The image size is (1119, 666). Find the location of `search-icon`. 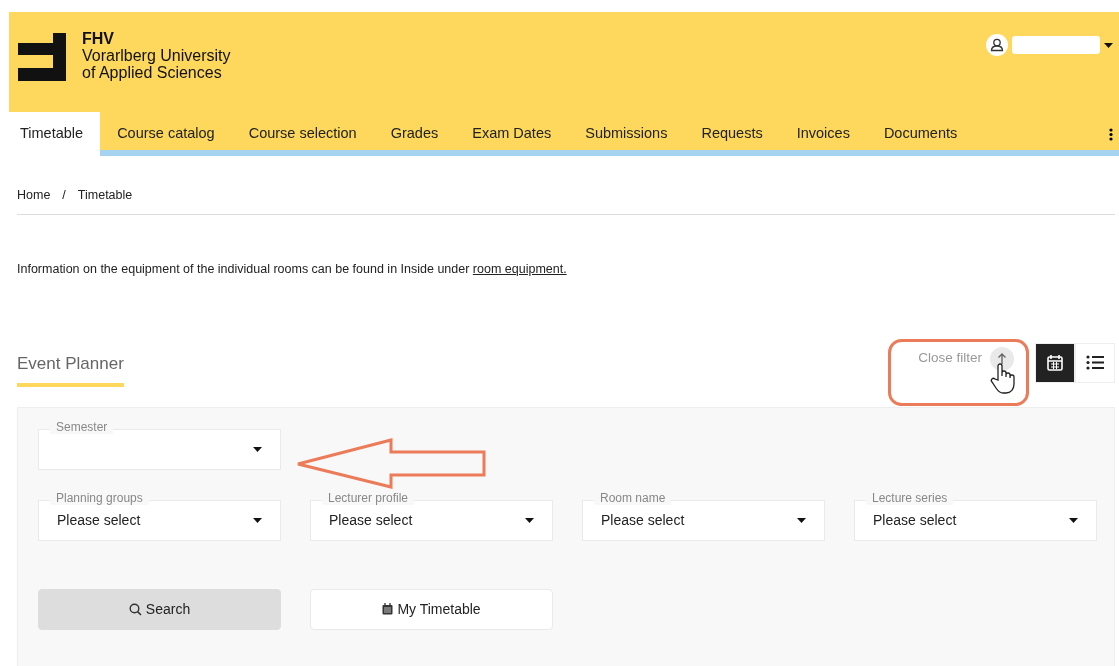

search-icon is located at coordinates (135, 609).